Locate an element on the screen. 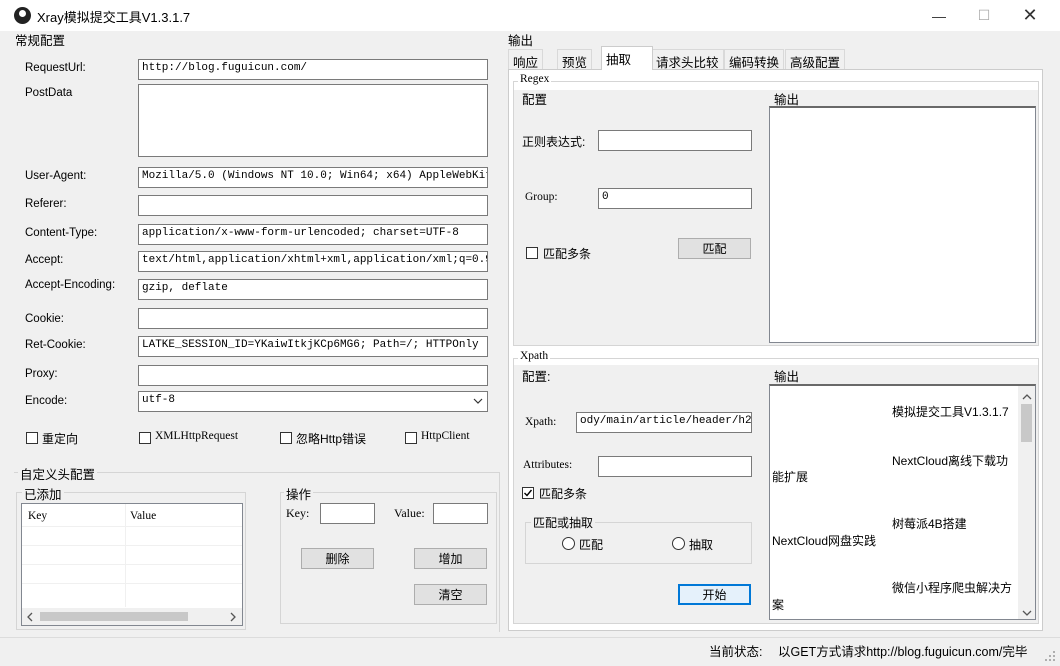 Image resolution: width=1060 pixels, height=666 pixels. post-data-textarea is located at coordinates (313, 120).